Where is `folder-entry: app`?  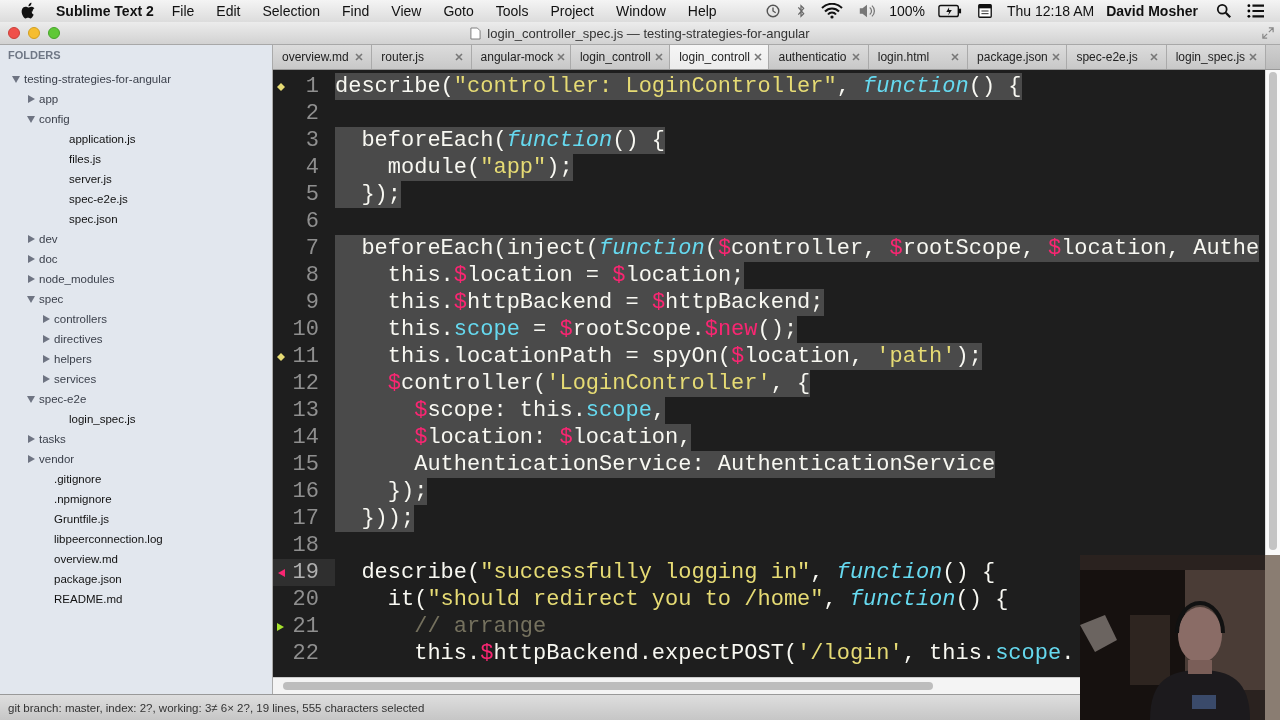
folder-entry: app is located at coordinates (49, 99).